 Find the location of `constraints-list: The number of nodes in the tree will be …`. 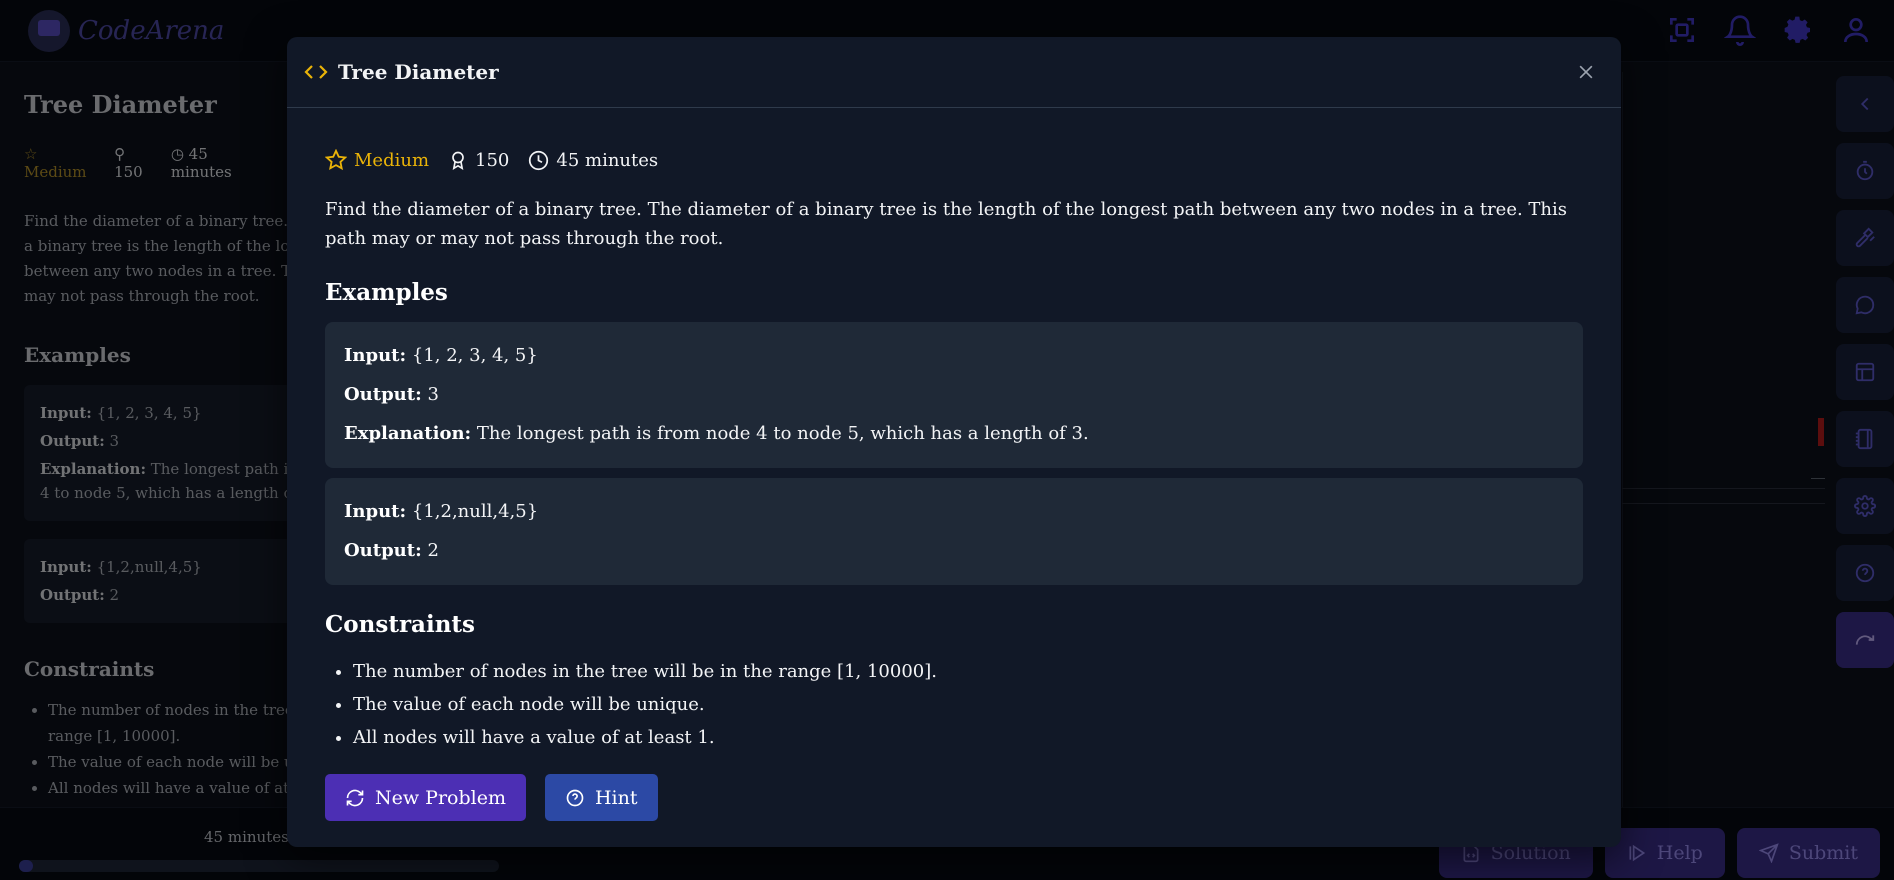

constraints-list: The number of nodes in the tree will be … is located at coordinates (954, 704).